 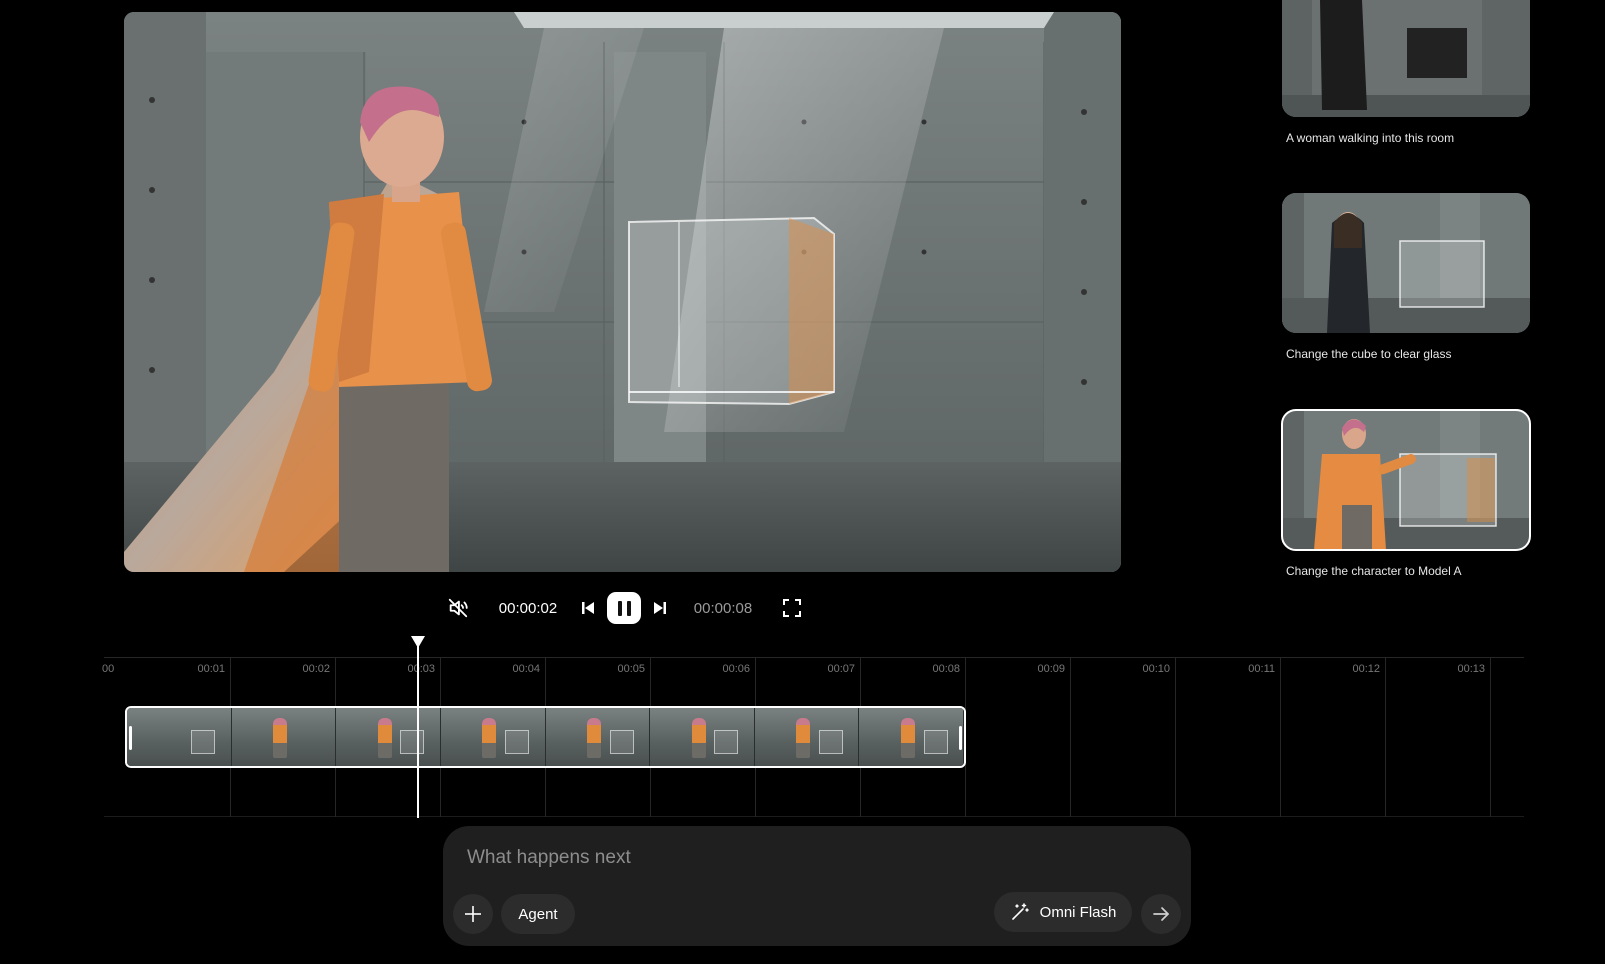 I want to click on suggestion-caption: A woman walking into this room, so click(x=1370, y=138).